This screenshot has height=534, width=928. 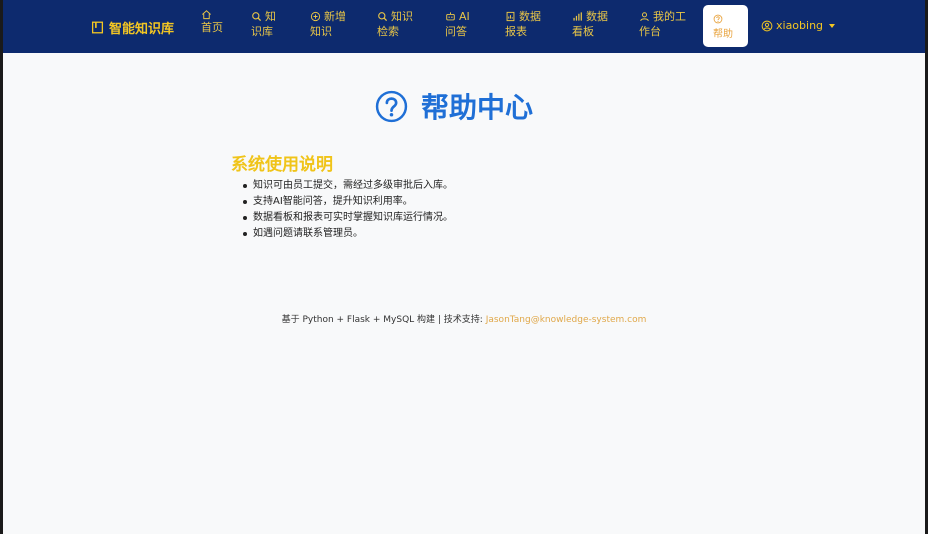 I want to click on nav-item-label: 作台, so click(x=650, y=31).